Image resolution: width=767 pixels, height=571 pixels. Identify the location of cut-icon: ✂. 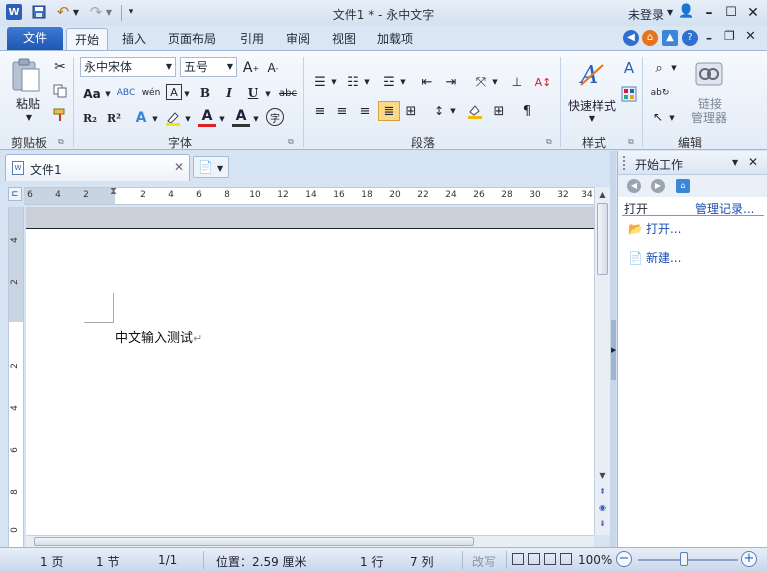
(60, 67).